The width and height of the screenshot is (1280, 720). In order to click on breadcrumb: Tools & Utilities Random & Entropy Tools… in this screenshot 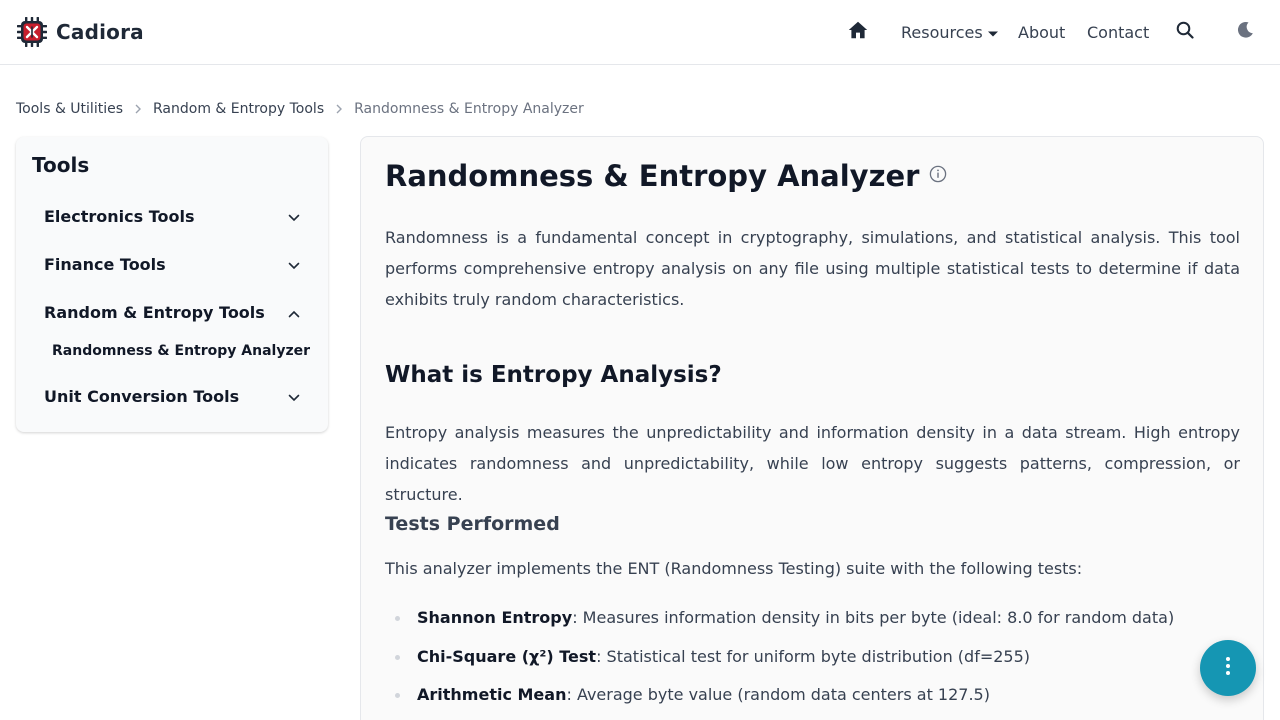, I will do `click(300, 109)`.